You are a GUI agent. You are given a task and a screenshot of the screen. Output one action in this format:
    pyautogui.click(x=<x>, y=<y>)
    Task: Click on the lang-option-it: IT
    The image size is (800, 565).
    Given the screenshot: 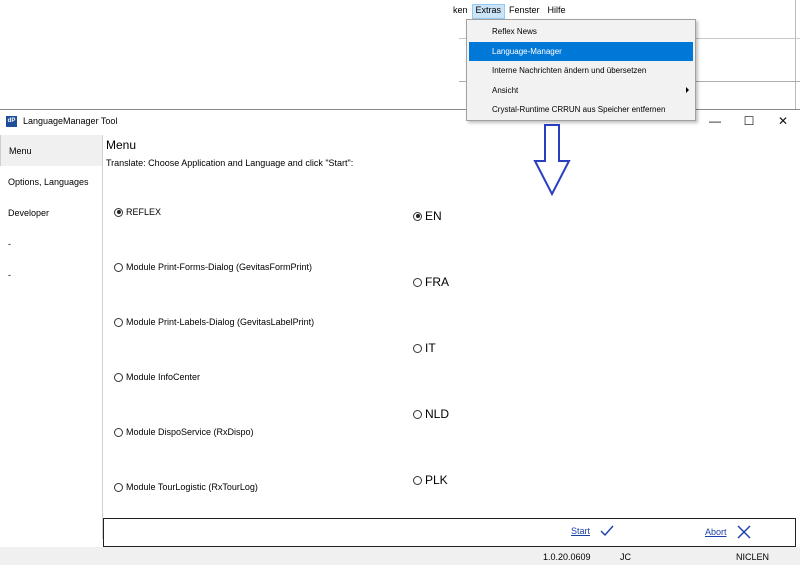 What is the action you would take?
    pyautogui.click(x=424, y=348)
    